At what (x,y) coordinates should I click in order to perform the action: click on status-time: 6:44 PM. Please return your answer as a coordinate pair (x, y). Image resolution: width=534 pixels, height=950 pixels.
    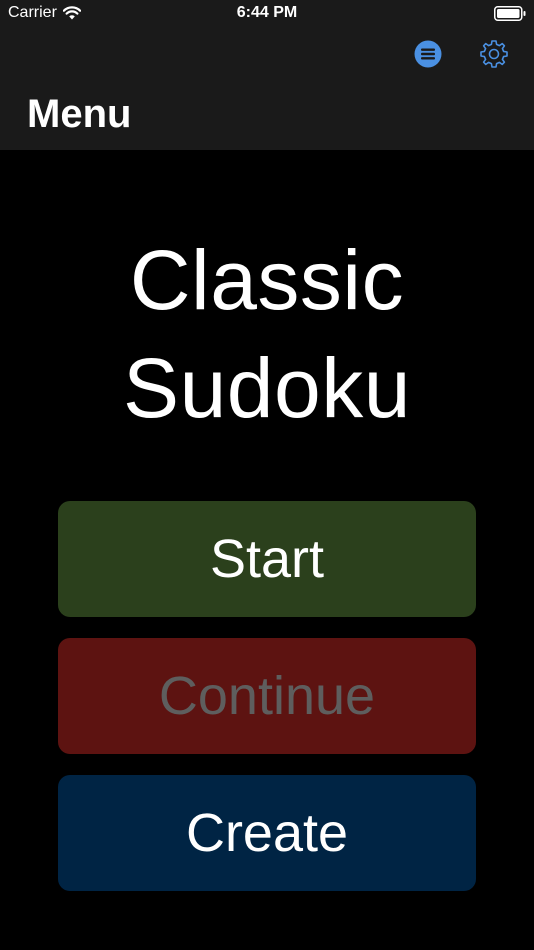
    Looking at the image, I should click on (267, 12).